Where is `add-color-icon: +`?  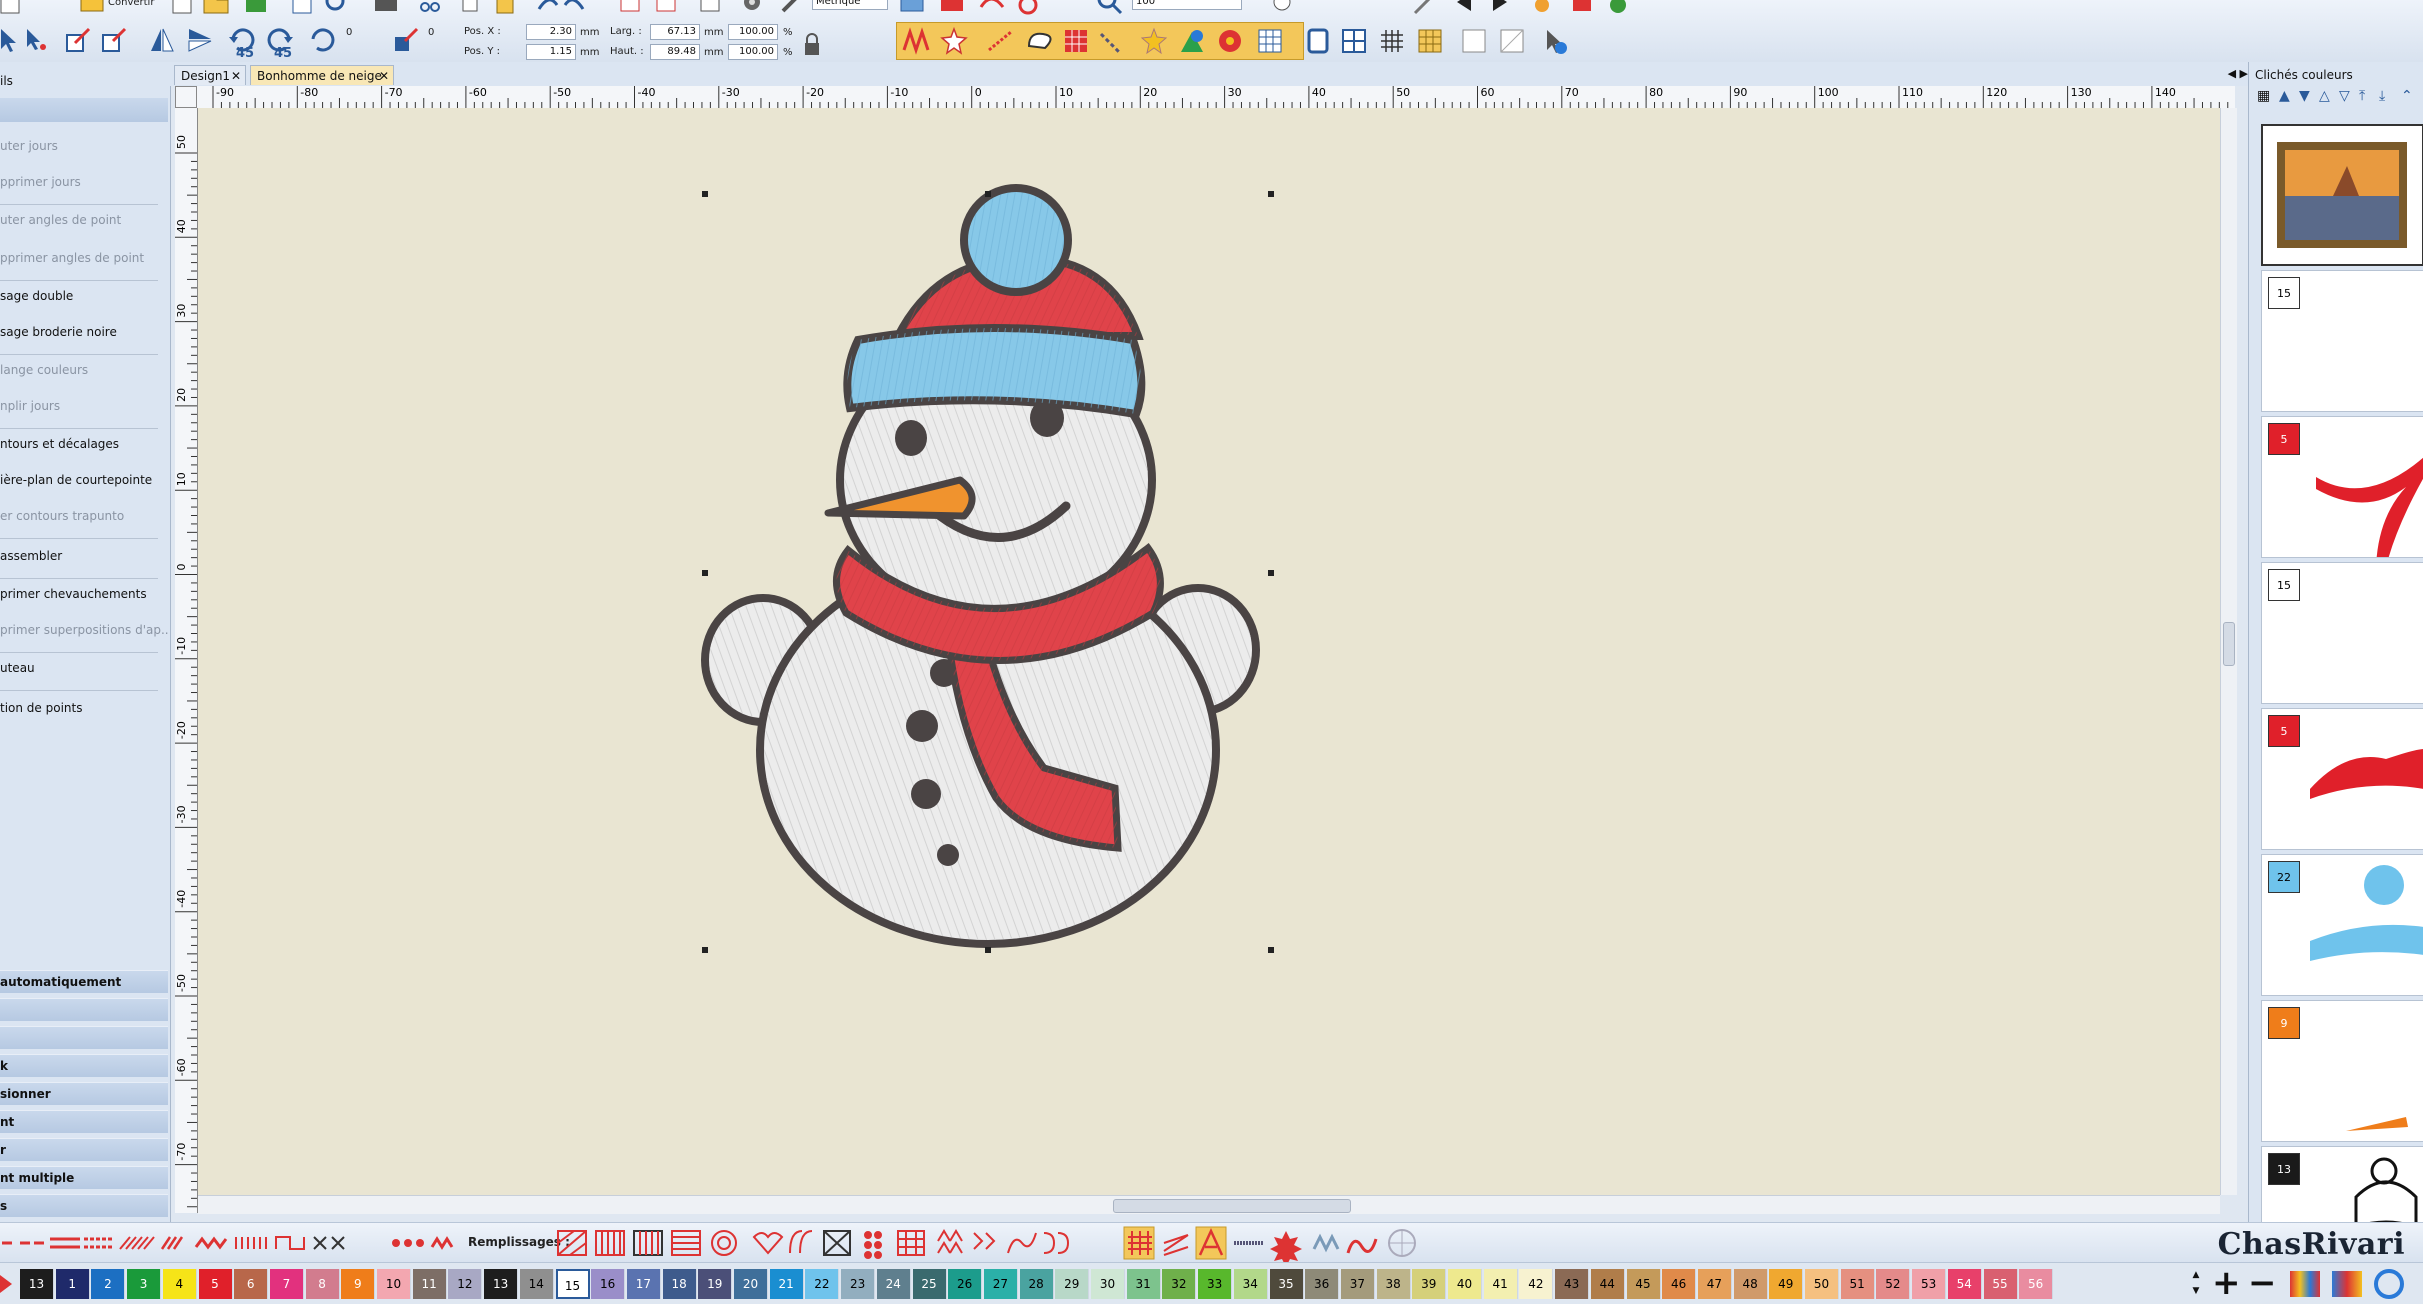
add-color-icon: + is located at coordinates (2226, 1283).